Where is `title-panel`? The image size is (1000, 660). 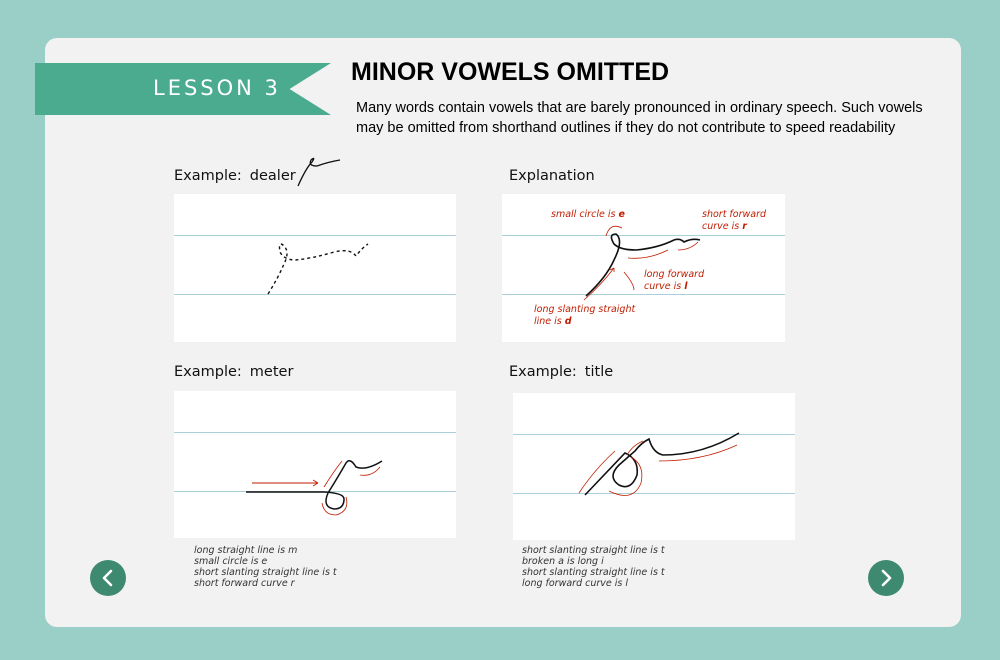
title-panel is located at coordinates (654, 466).